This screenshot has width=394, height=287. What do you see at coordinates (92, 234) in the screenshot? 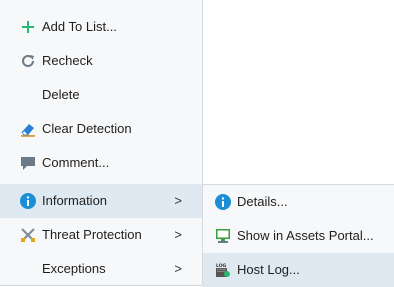
I see `menu-item-label: Threat Protection` at bounding box center [92, 234].